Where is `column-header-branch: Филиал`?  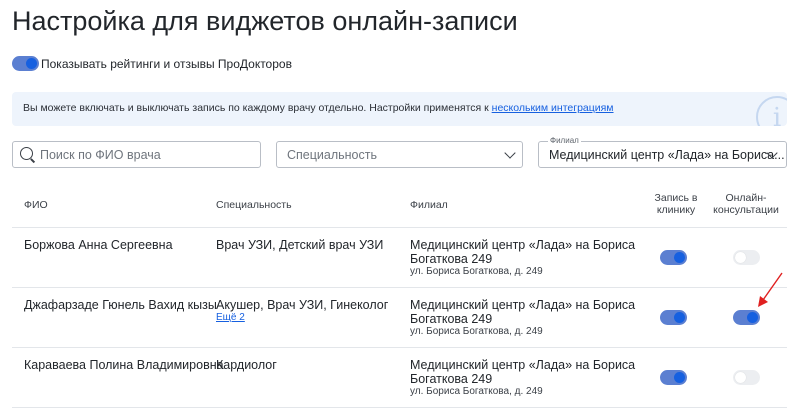
column-header-branch: Филиал is located at coordinates (429, 205).